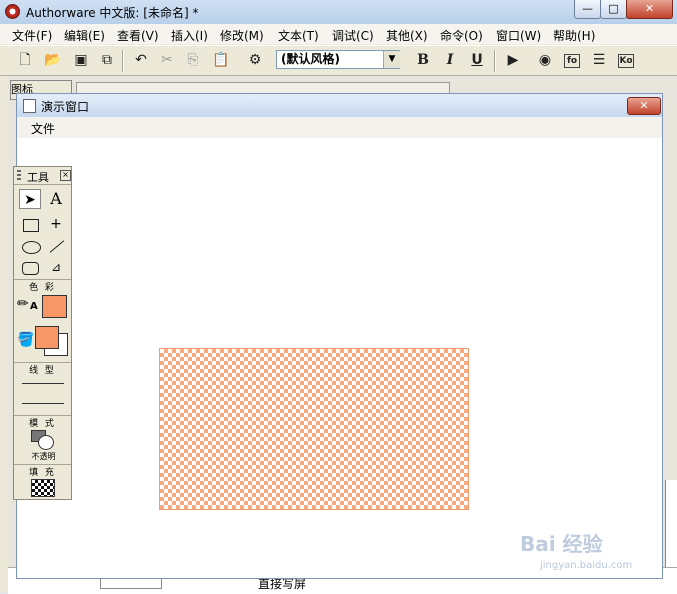 The image size is (677, 594). What do you see at coordinates (545, 60) in the screenshot?
I see `control-panel-icon: ◉` at bounding box center [545, 60].